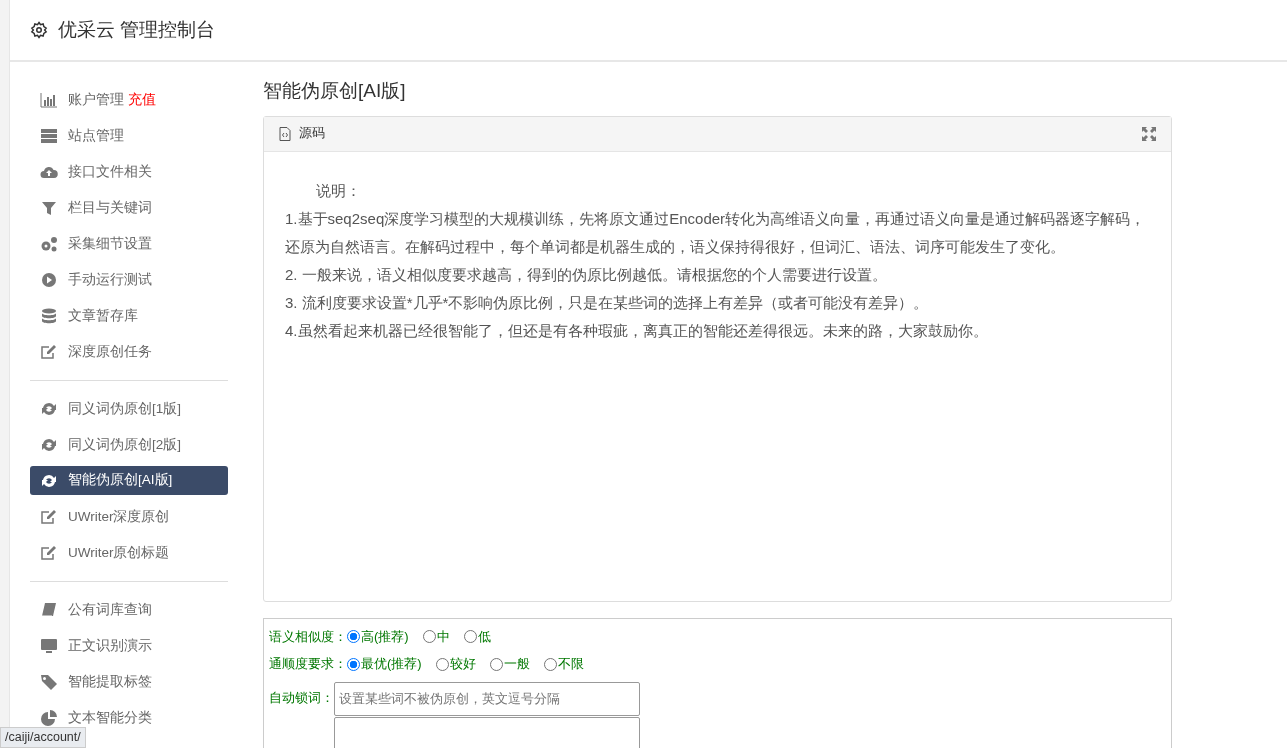  Describe the element at coordinates (142, 100) in the screenshot. I see `recharge-link: 充值` at that location.